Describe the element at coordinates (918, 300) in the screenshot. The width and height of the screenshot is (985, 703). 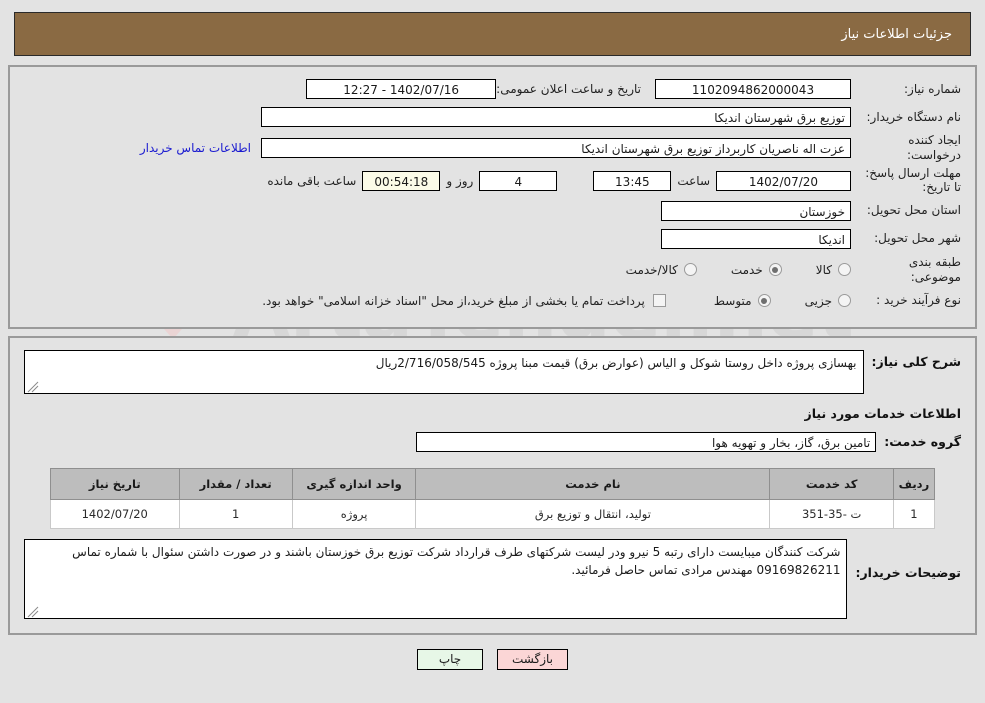
I see `process-type-label: نوع فرآیند خرید :` at that location.